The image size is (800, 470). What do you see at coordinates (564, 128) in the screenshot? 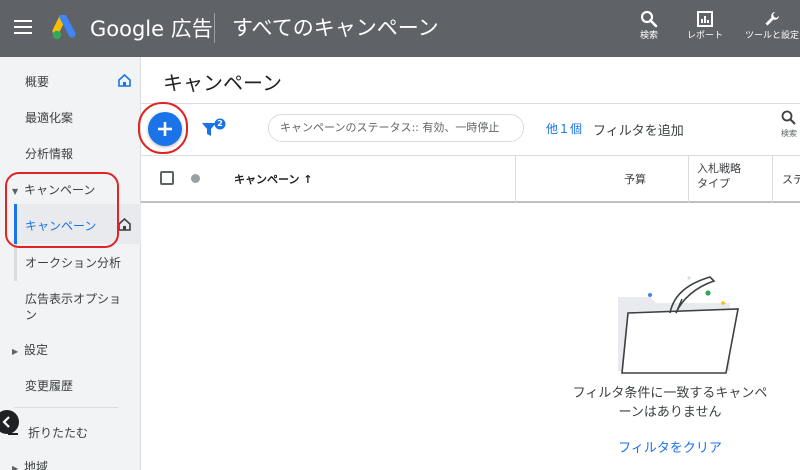
I see `more-filters-link: 他１個` at bounding box center [564, 128].